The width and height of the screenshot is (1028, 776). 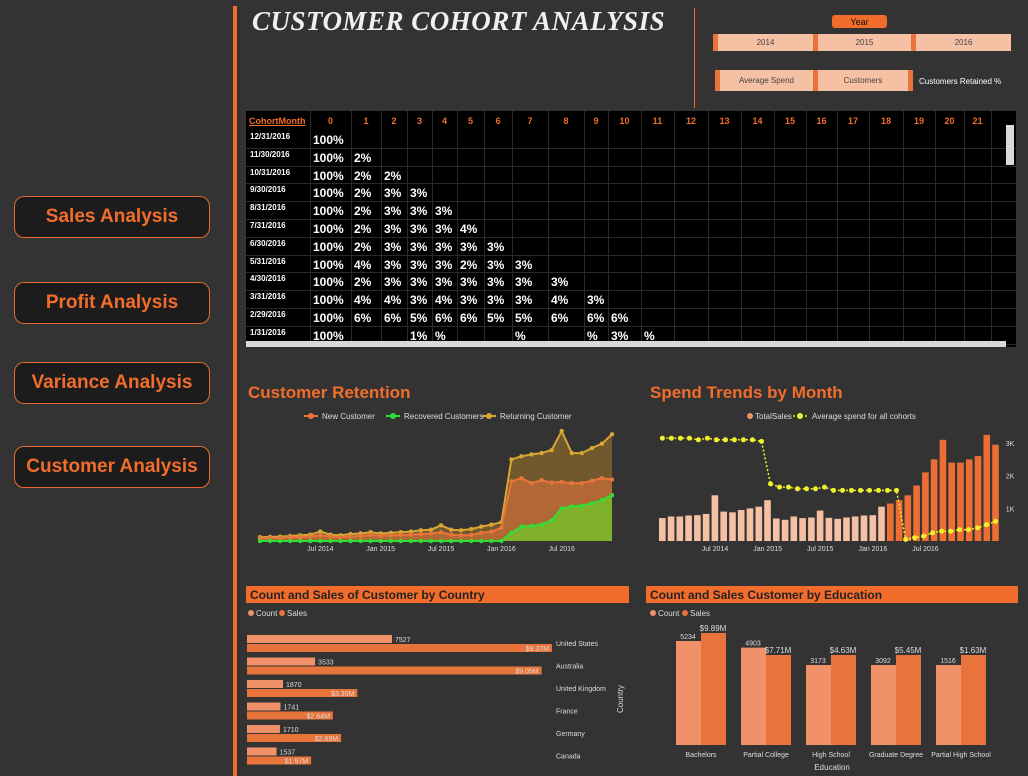 What do you see at coordinates (886, 120) in the screenshot?
I see `column-header-18: 18` at bounding box center [886, 120].